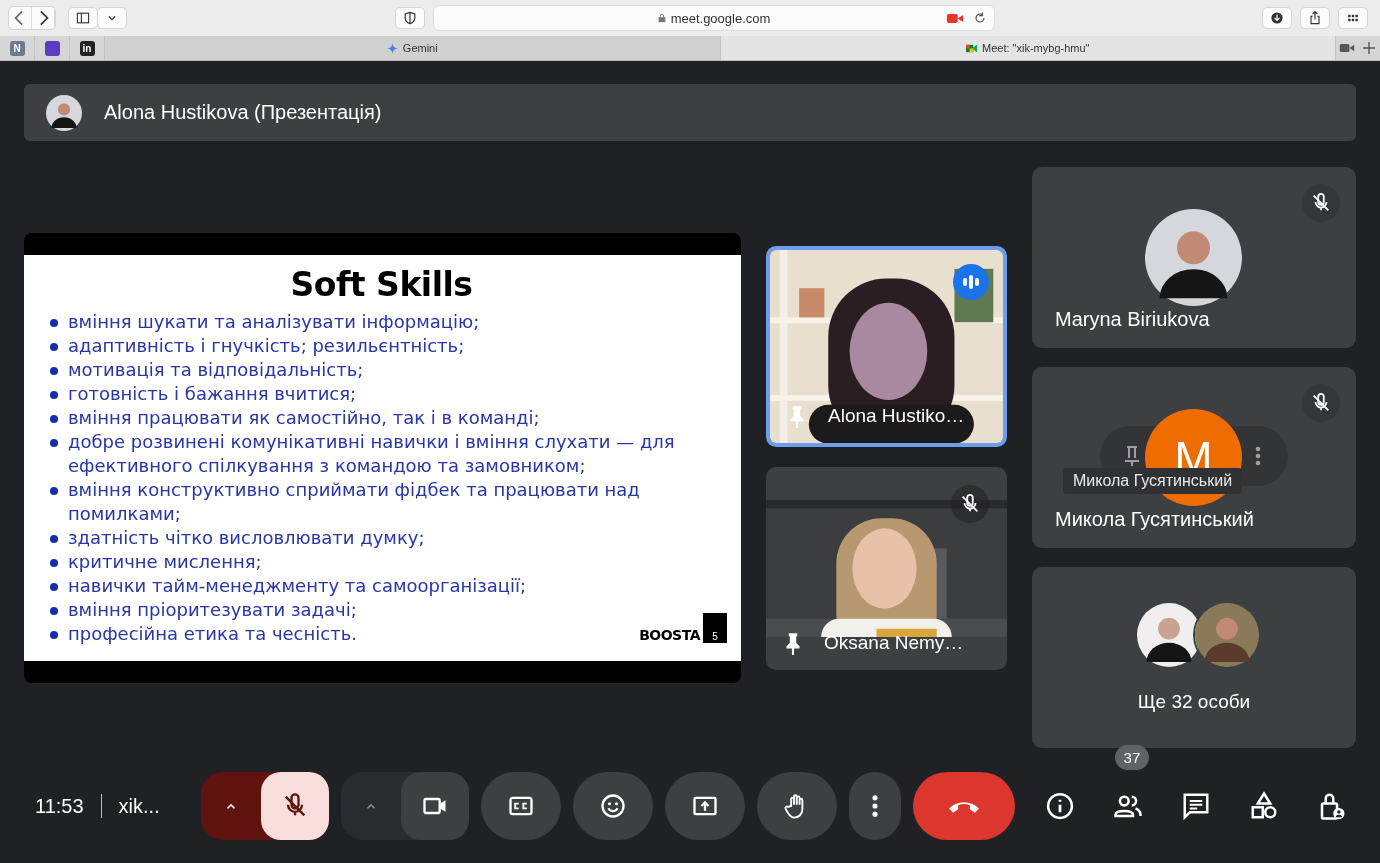 This screenshot has width=1380, height=863. I want to click on site-logo: in, so click(87, 48).